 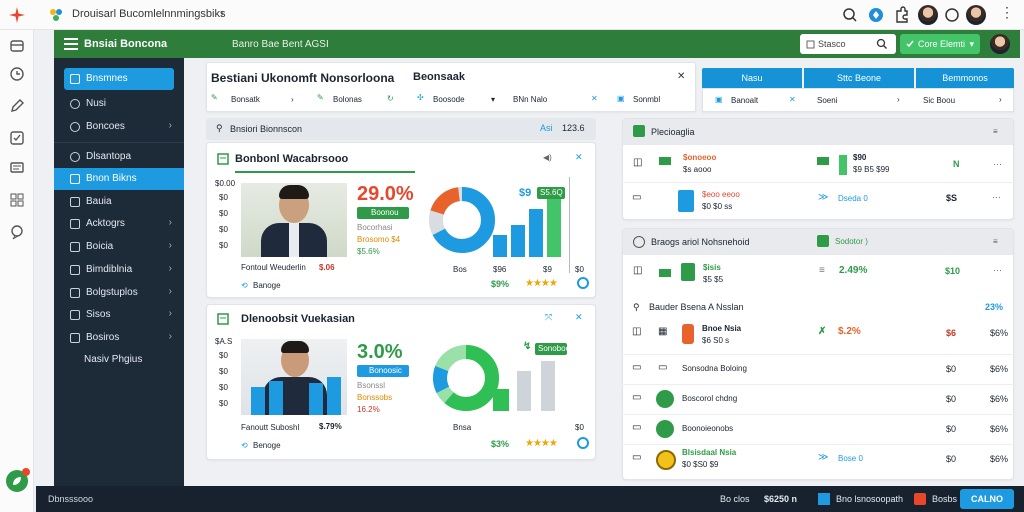 I want to click on chevron-right-icon: ›, so click(x=170, y=268).